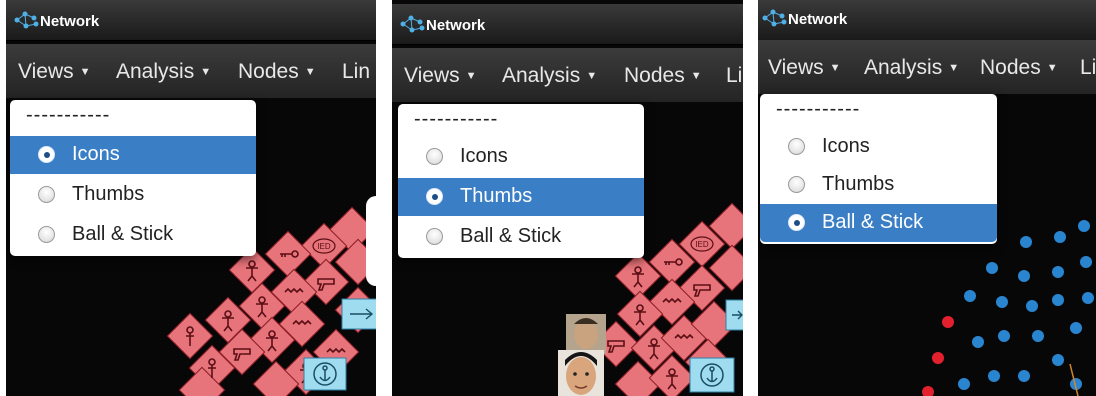  Describe the element at coordinates (371, 241) in the screenshot. I see `partial-white-node` at that location.